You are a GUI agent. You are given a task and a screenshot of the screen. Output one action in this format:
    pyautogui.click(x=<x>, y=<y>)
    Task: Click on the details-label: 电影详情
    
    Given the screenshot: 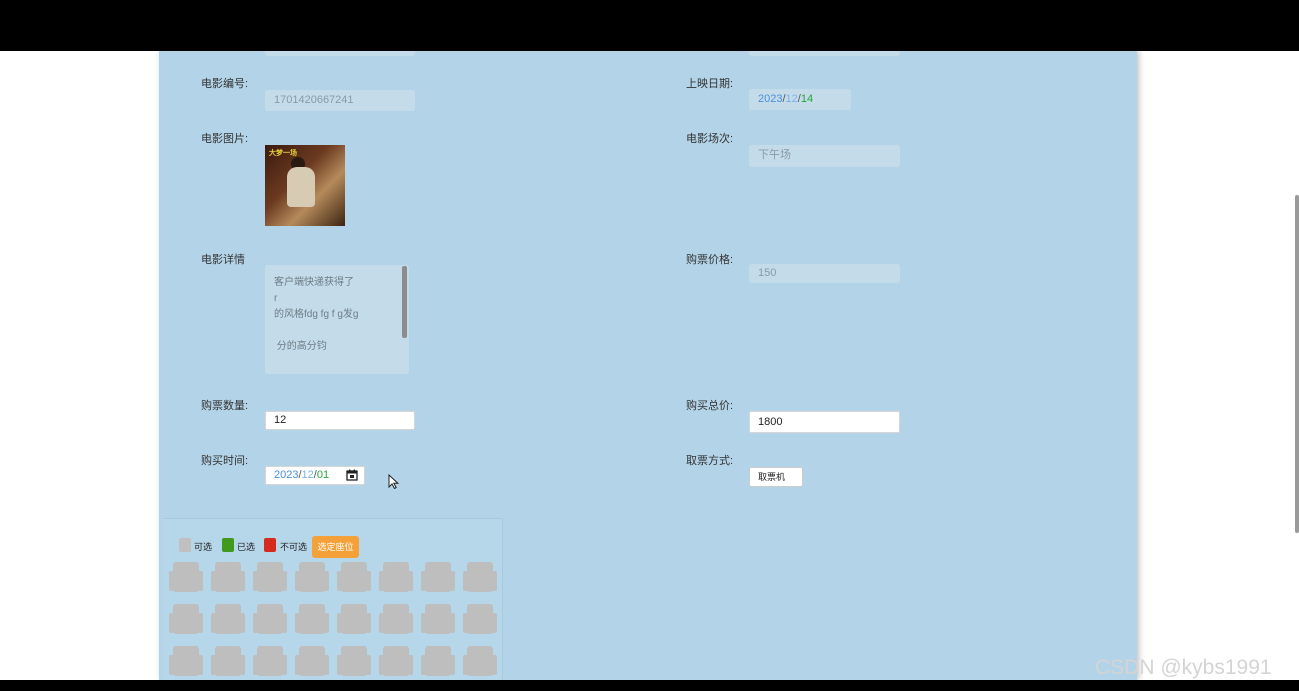 What is the action you would take?
    pyautogui.click(x=223, y=260)
    